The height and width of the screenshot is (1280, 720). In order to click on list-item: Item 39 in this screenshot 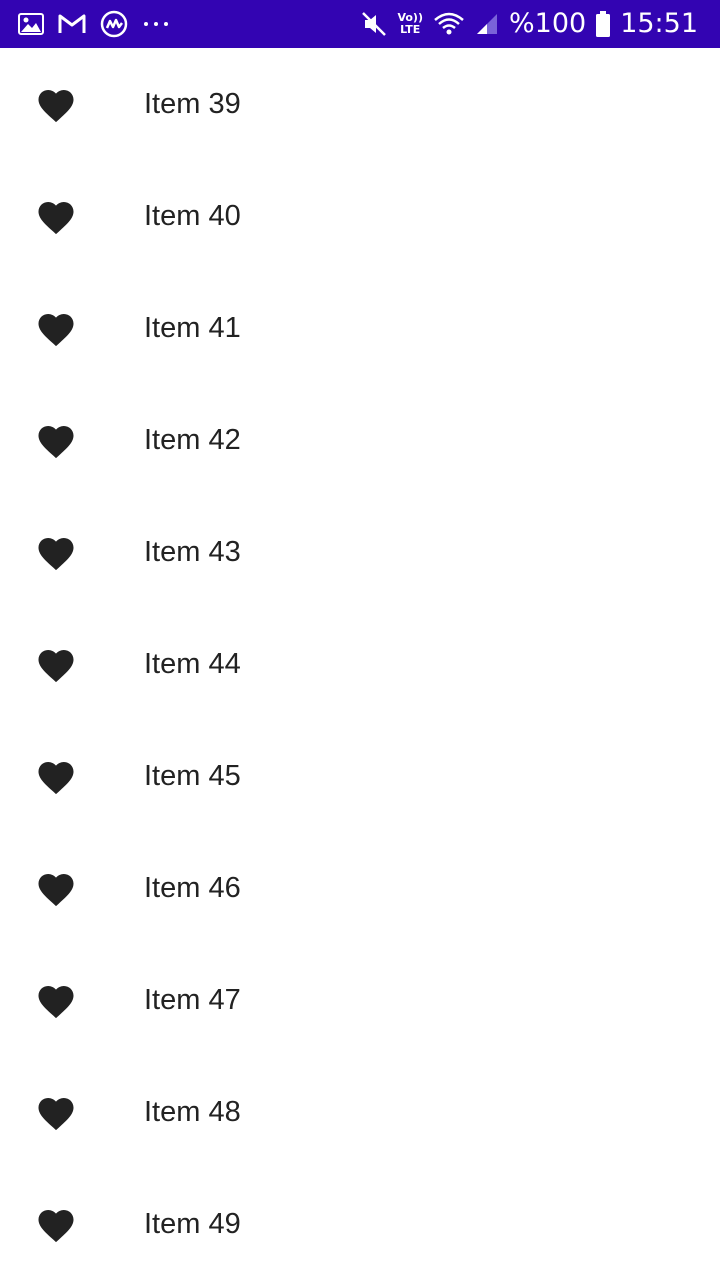, I will do `click(360, 104)`.